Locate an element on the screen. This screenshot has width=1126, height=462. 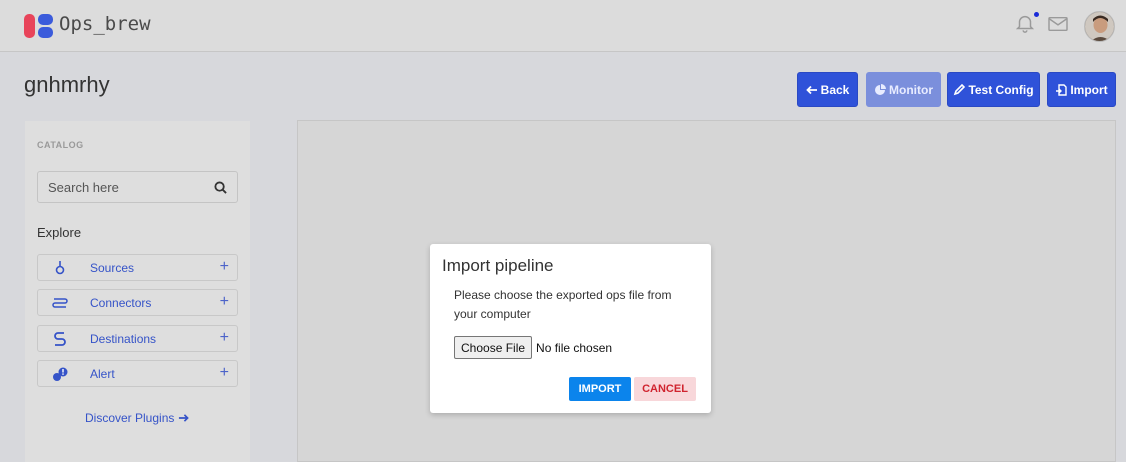
sidebar-item-label: Connectors is located at coordinates (121, 303).